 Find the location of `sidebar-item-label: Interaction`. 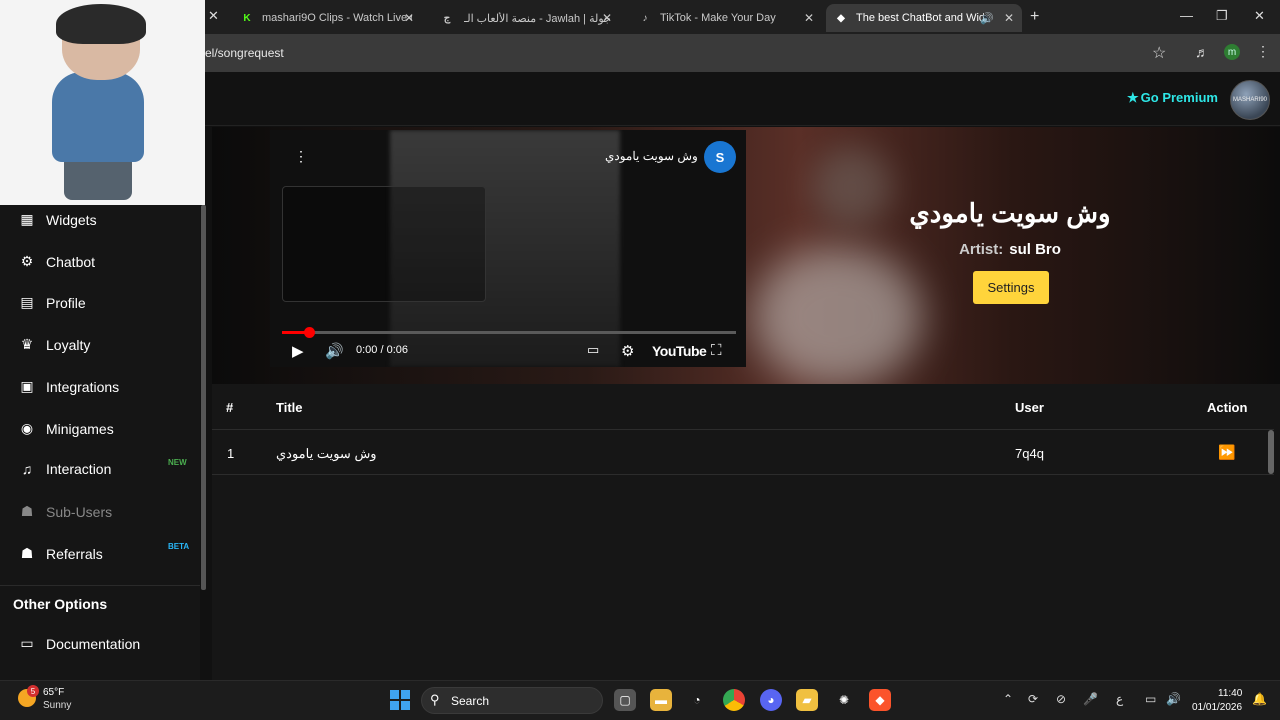

sidebar-item-label: Interaction is located at coordinates (79, 469).